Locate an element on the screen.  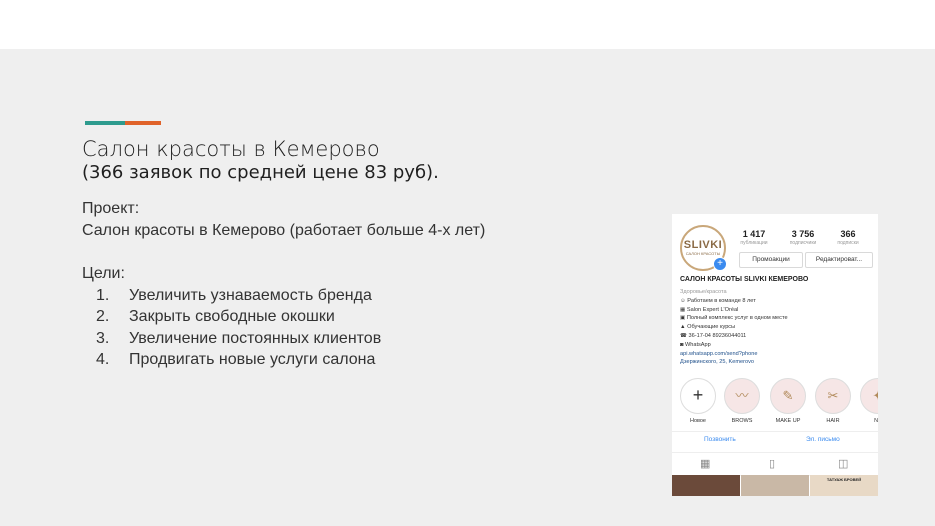
logo-text: SLIVKI is located at coordinates (703, 245).